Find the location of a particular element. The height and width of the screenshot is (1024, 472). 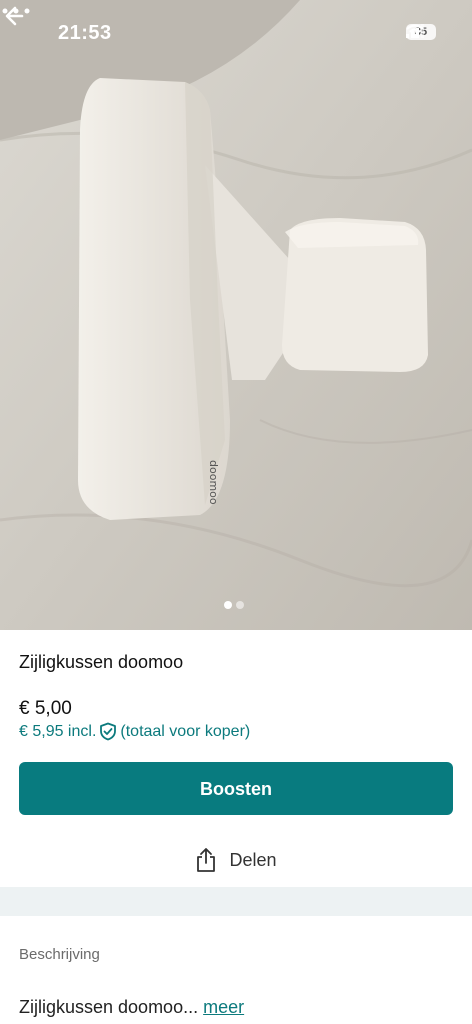

share-button: Delen is located at coordinates (236, 860).